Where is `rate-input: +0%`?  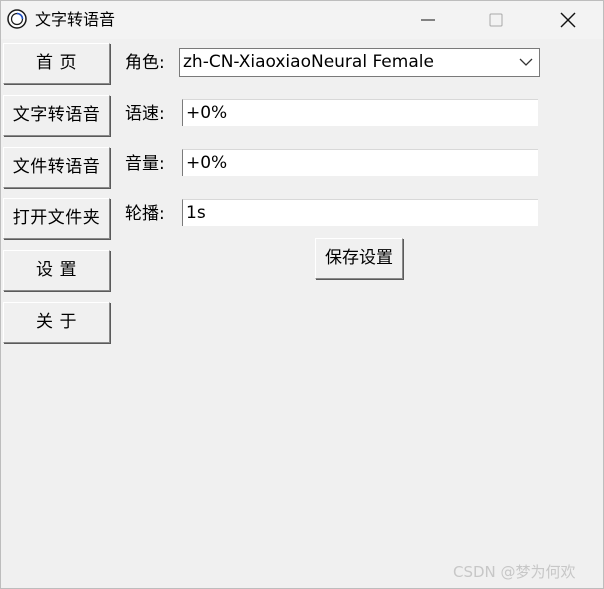 rate-input: +0% is located at coordinates (360, 112).